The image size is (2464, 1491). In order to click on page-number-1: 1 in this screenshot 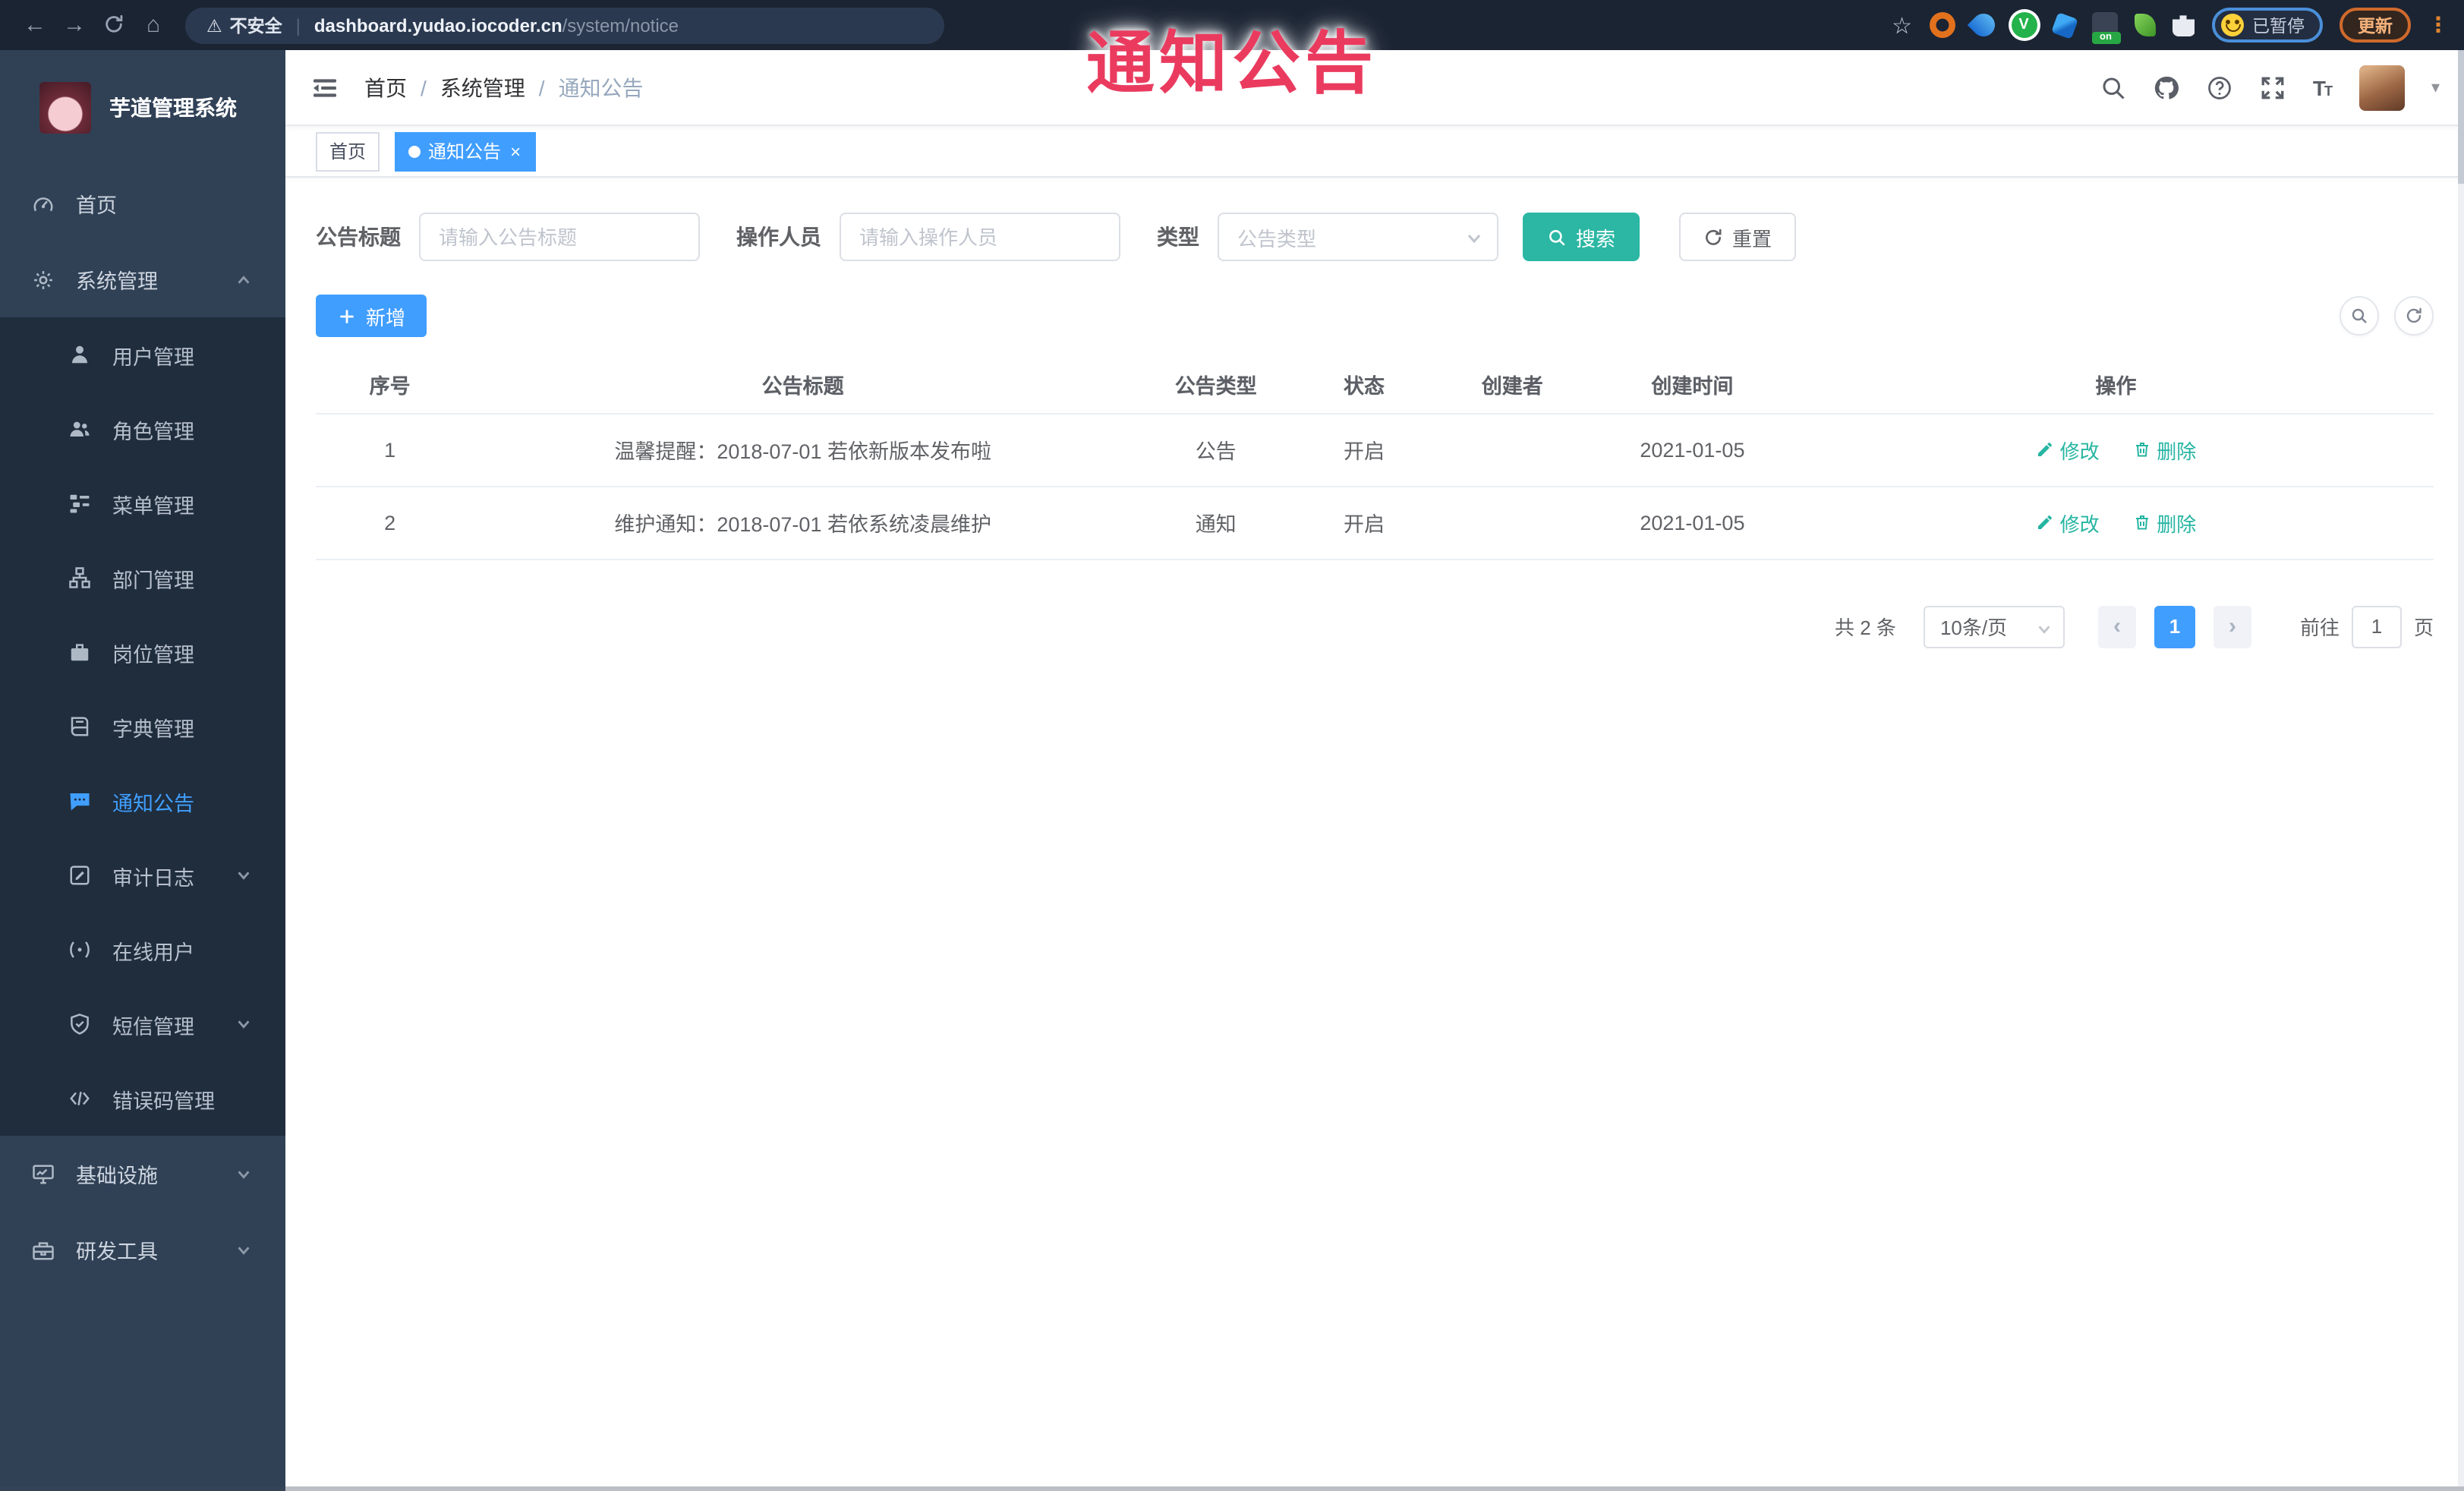, I will do `click(2175, 626)`.